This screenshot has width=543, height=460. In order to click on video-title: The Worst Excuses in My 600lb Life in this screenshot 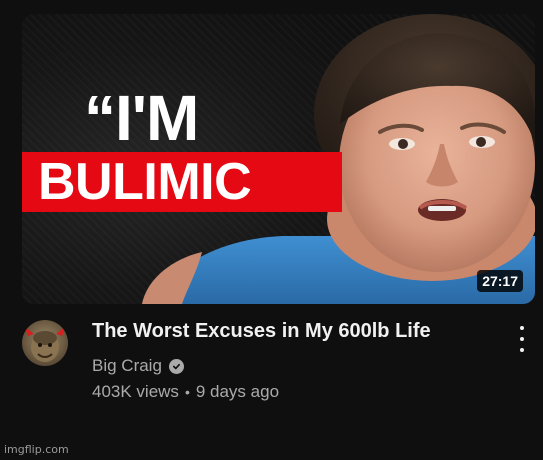, I will do `click(313, 331)`.